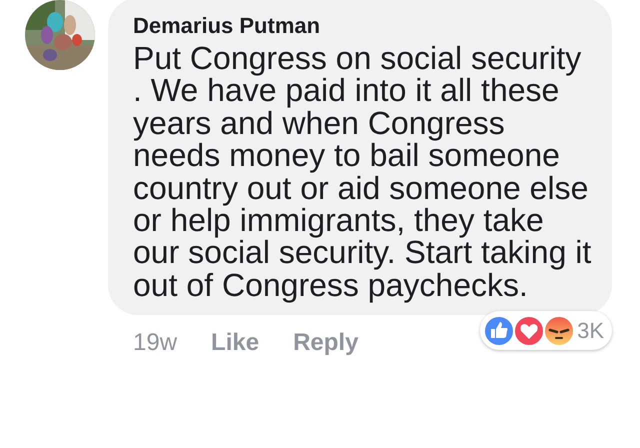 The width and height of the screenshot is (640, 448). I want to click on angry-face-icon, so click(559, 330).